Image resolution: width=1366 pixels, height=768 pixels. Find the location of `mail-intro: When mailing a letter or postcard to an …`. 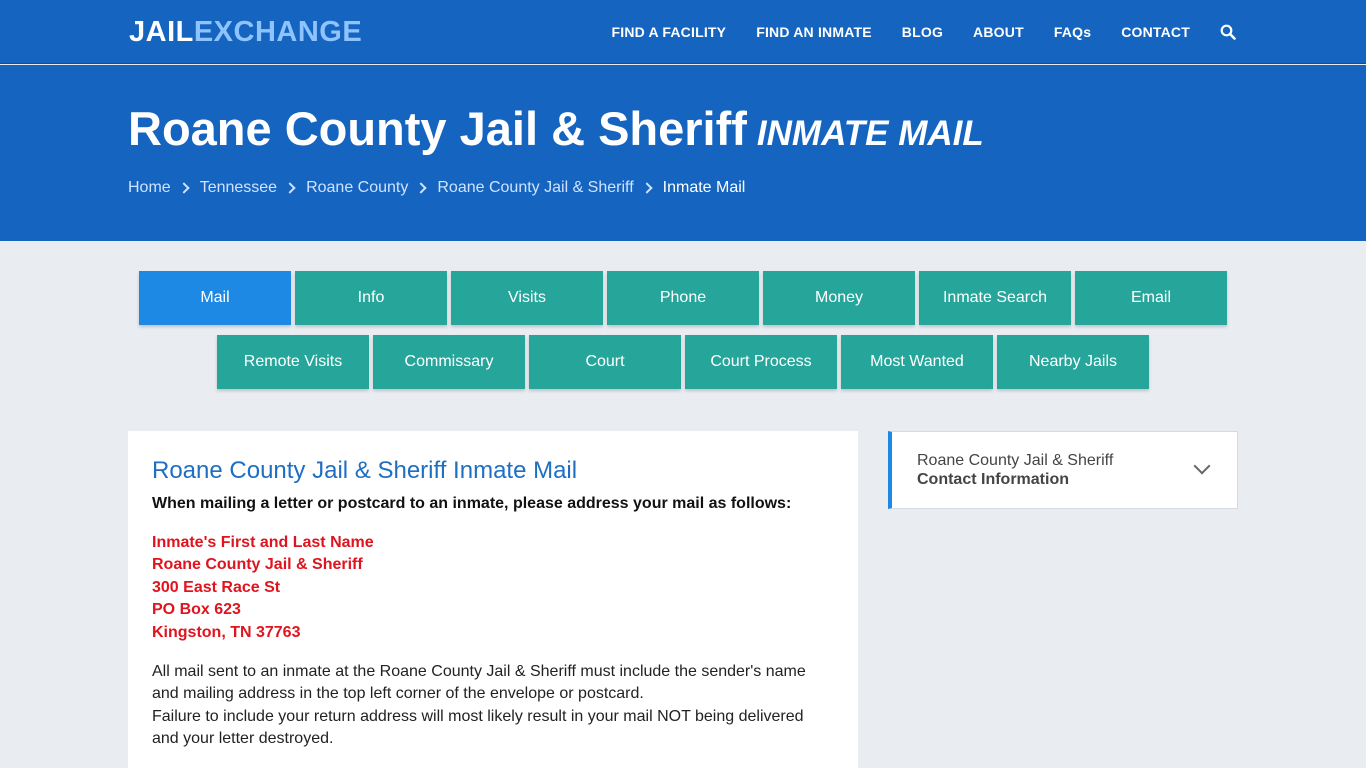

mail-intro: When mailing a letter or postcard to an … is located at coordinates (472, 503).